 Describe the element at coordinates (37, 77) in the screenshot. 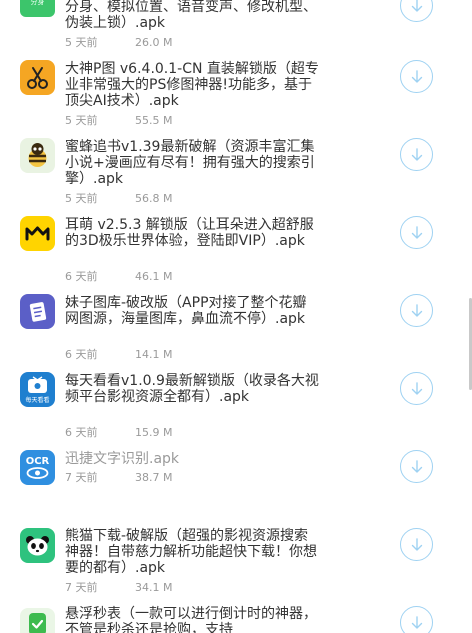

I see `scissors-icon` at that location.